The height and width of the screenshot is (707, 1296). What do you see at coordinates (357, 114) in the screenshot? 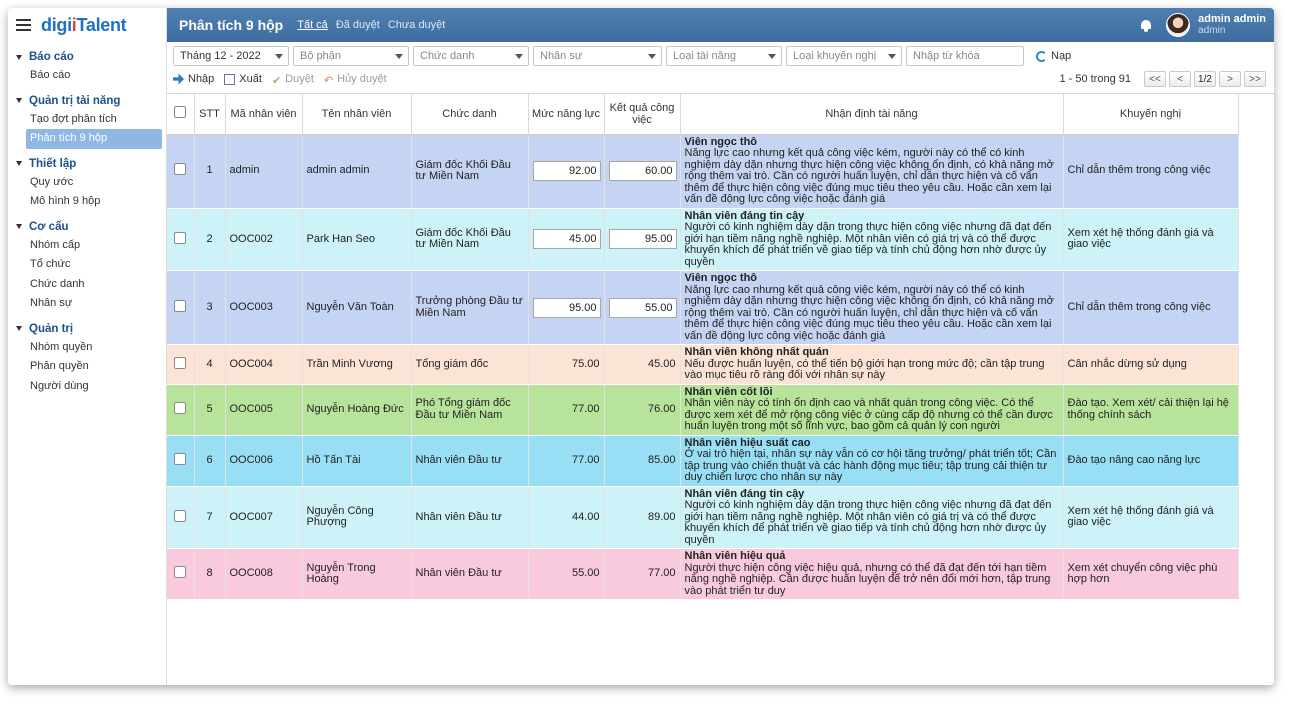
I see `col-name: Tên nhân viên` at bounding box center [357, 114].